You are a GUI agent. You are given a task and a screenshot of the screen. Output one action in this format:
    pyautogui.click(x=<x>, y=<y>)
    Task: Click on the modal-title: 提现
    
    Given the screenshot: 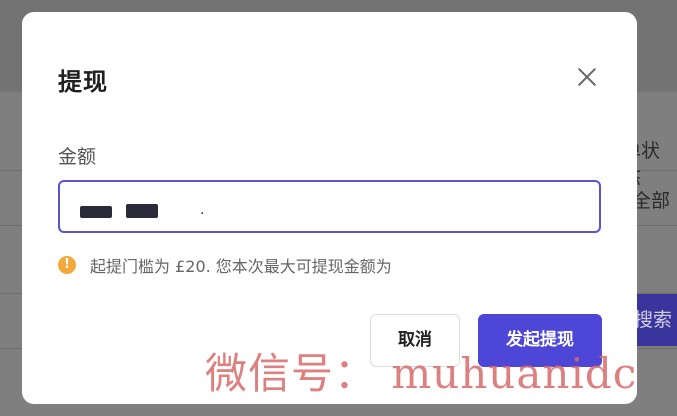 What is the action you would take?
    pyautogui.click(x=83, y=82)
    